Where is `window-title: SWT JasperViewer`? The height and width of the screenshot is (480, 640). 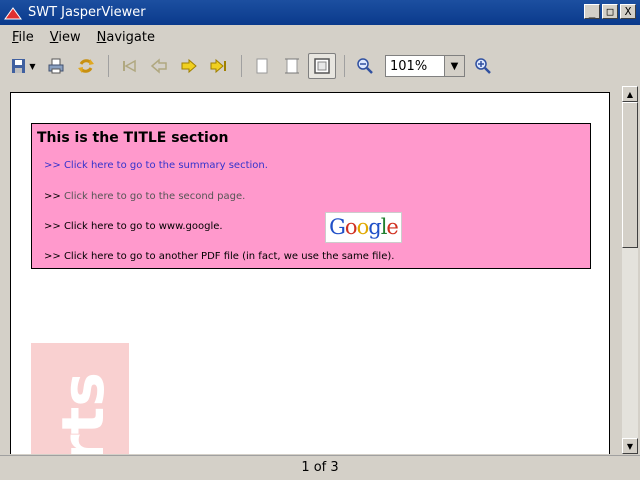 window-title: SWT JasperViewer is located at coordinates (87, 12).